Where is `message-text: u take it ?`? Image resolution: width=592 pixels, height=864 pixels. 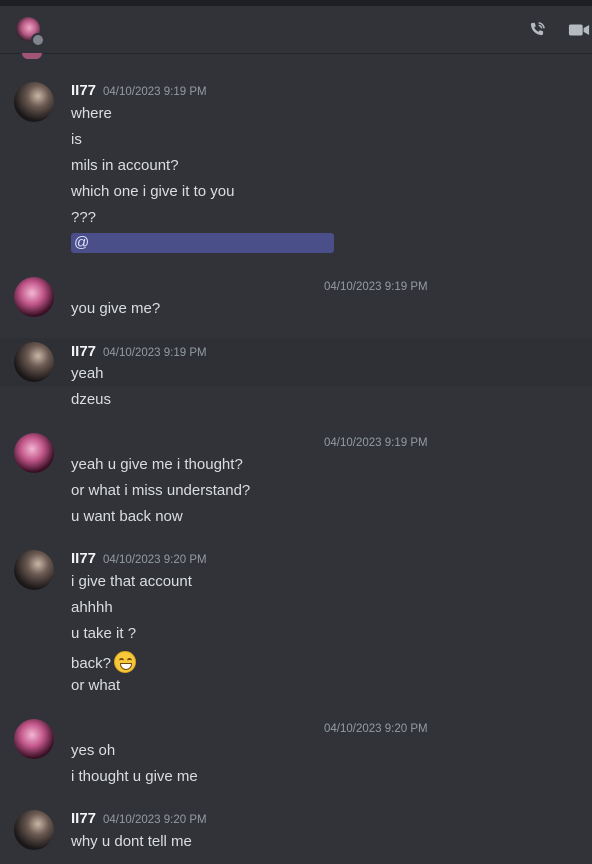
message-text: u take it ? is located at coordinates (104, 633).